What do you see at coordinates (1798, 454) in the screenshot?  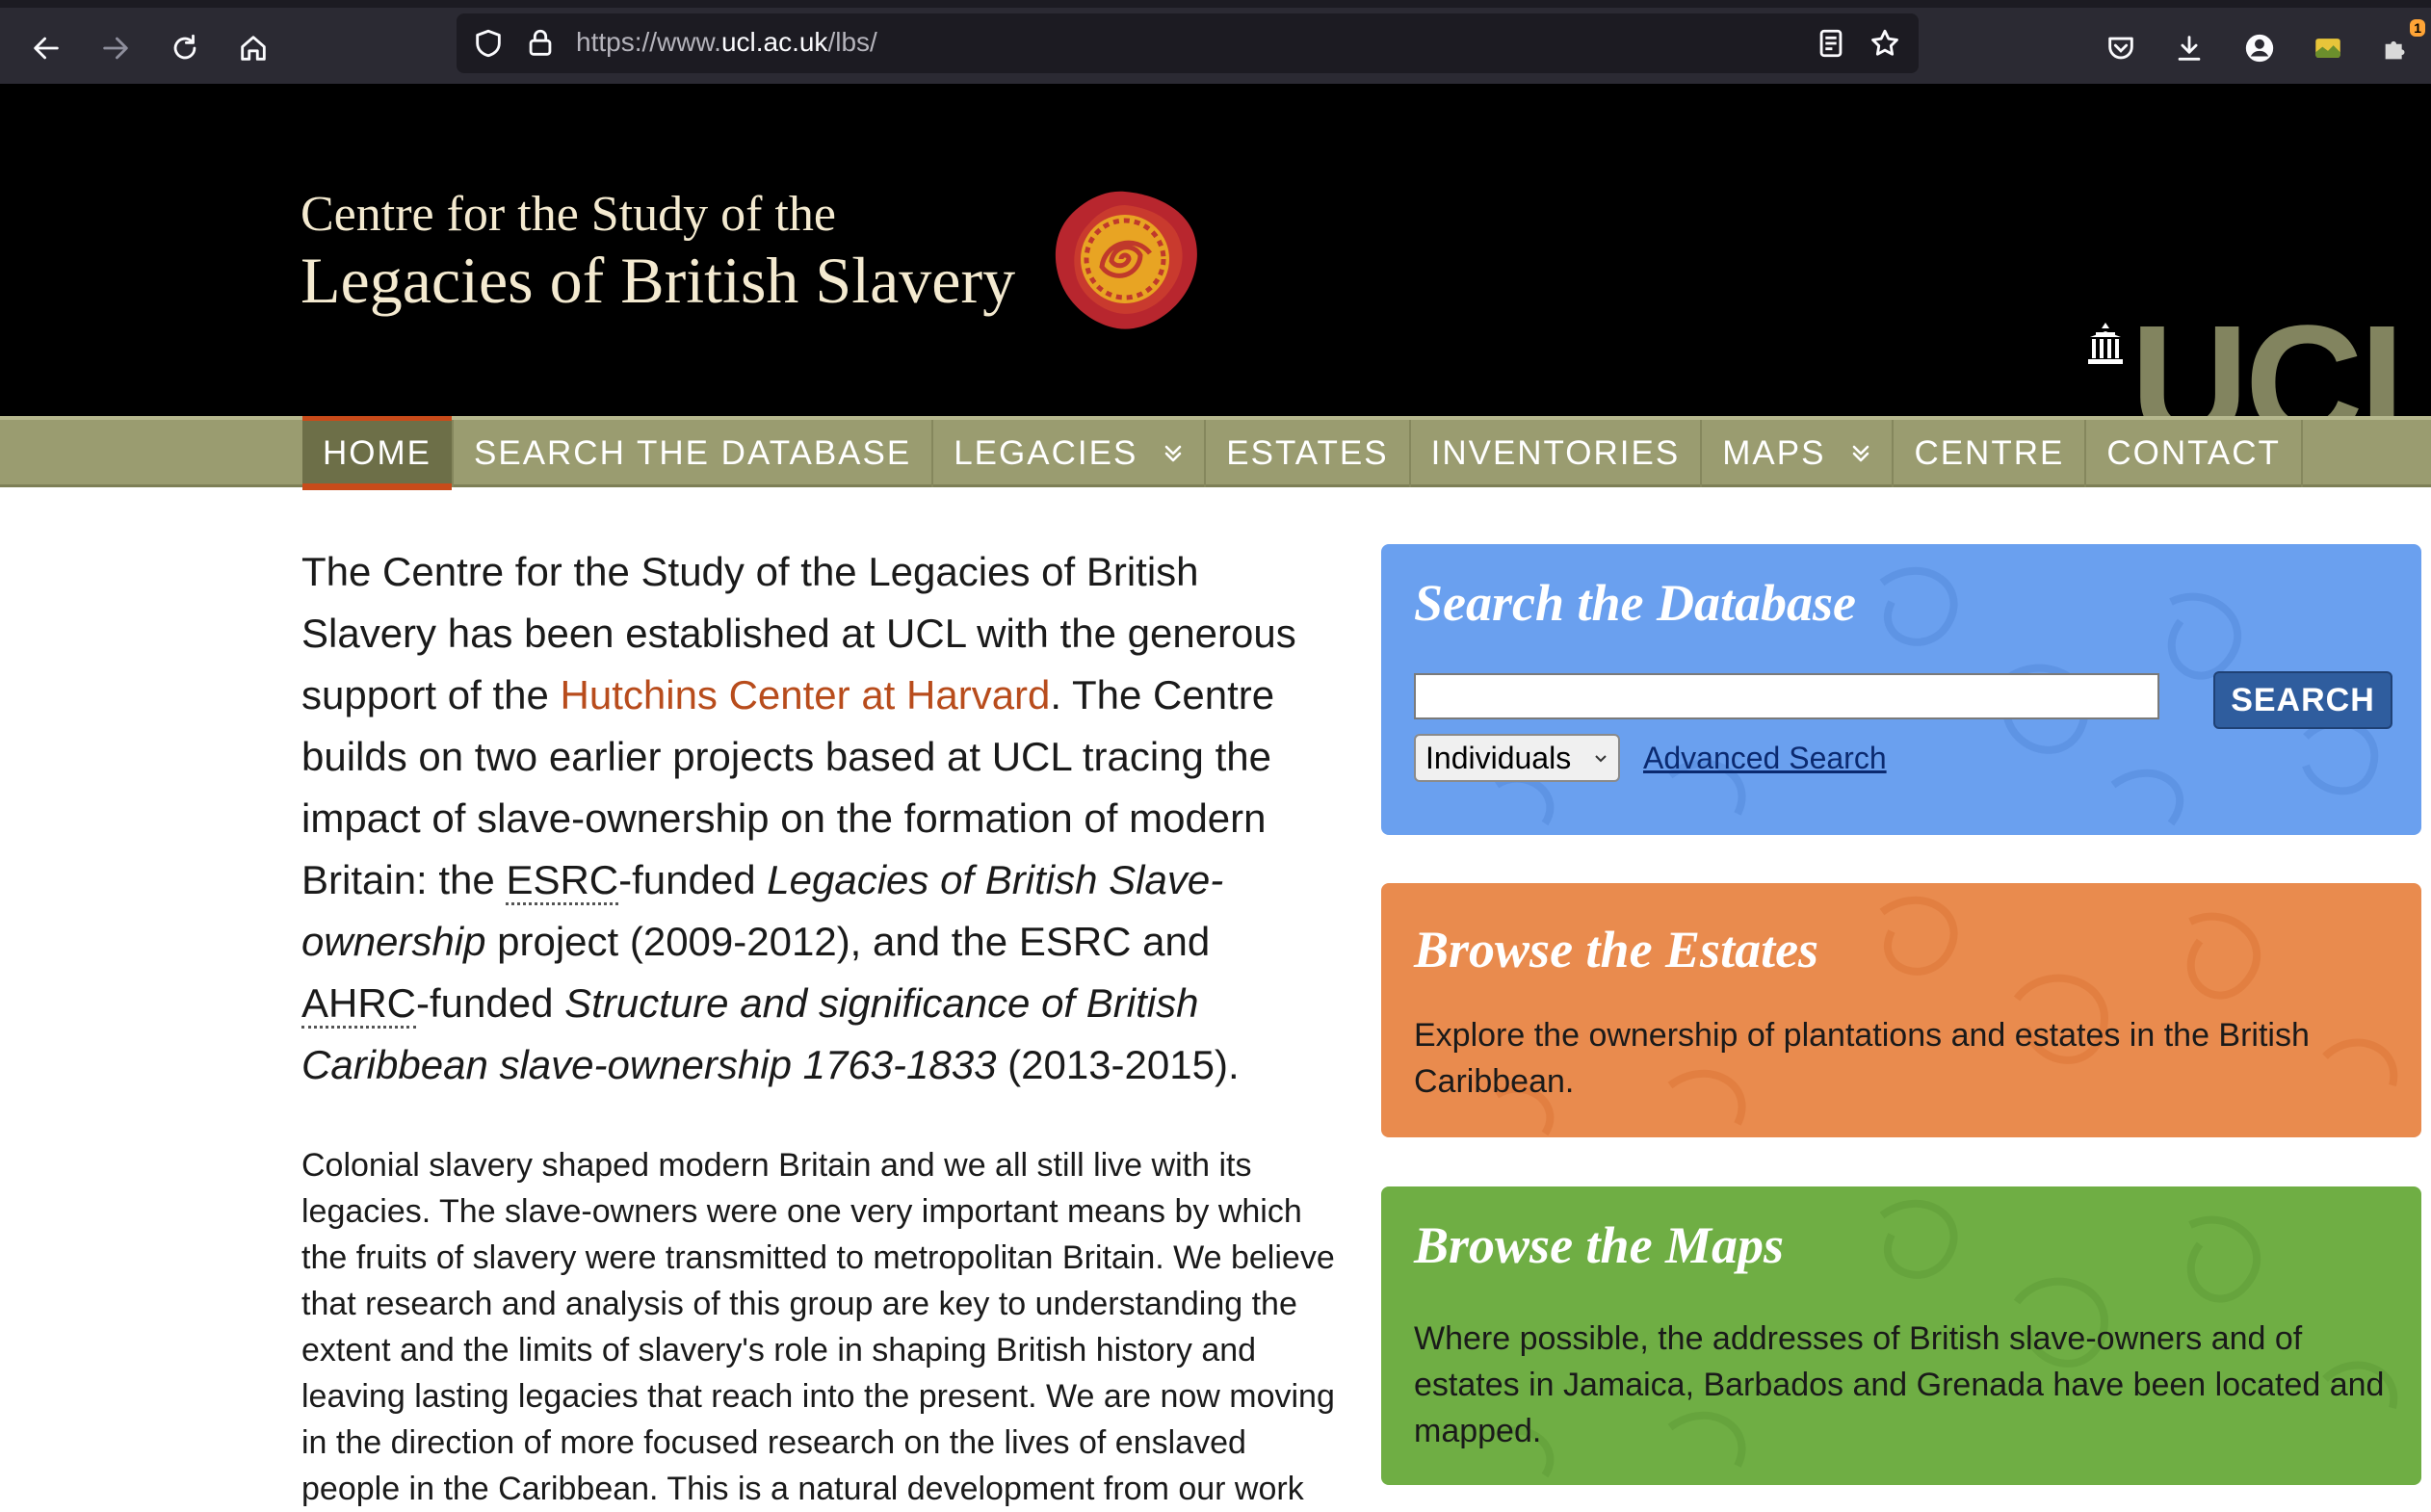 I see `nav-item-maps: MAPS` at bounding box center [1798, 454].